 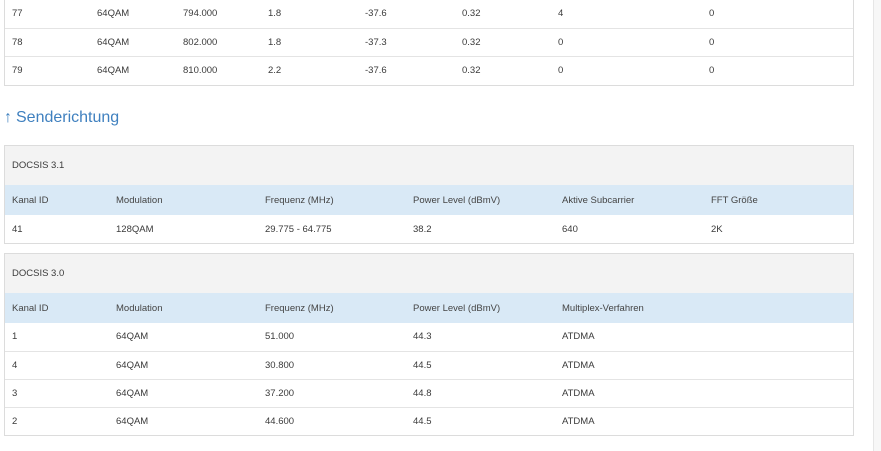 What do you see at coordinates (561, 14) in the screenshot?
I see `cell-corrected-errors: 4` at bounding box center [561, 14].